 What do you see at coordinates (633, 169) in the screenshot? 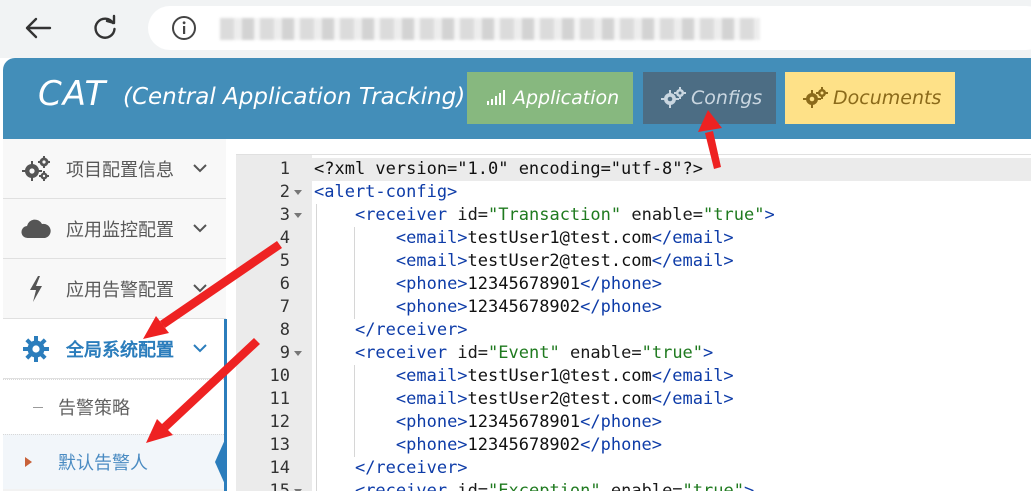
I see `code-line: 1 <?xml version="1.0" encoding="utf-8"?>` at bounding box center [633, 169].